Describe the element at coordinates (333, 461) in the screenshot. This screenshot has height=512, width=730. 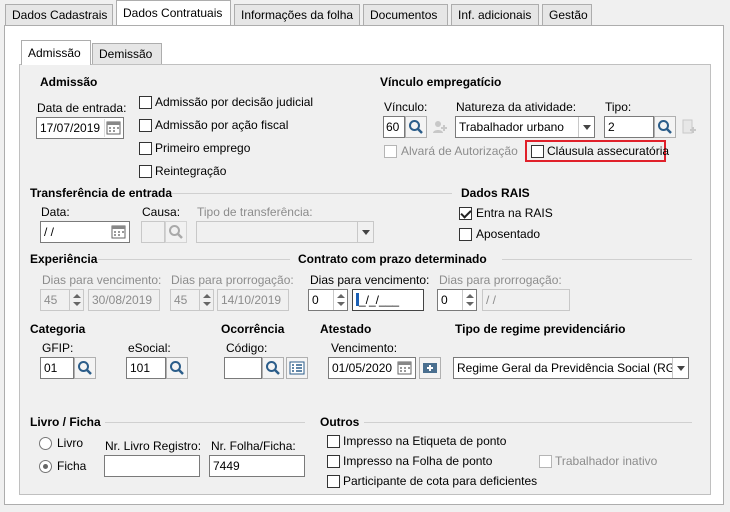
I see `folha-ponto-checkbox` at that location.